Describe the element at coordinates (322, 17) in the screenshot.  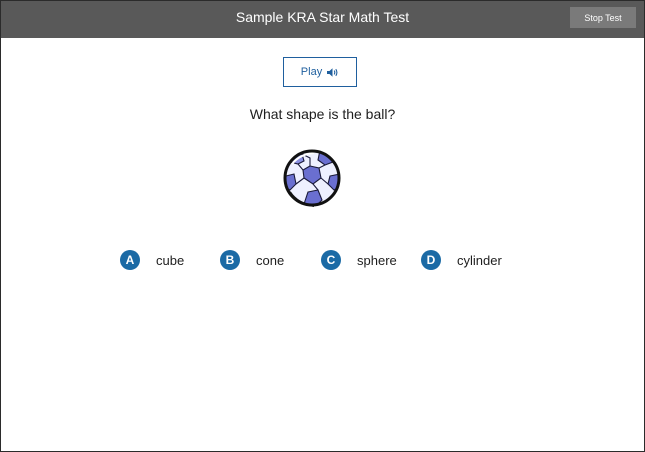
I see `test-title: Sample KRA Star Math Test` at that location.